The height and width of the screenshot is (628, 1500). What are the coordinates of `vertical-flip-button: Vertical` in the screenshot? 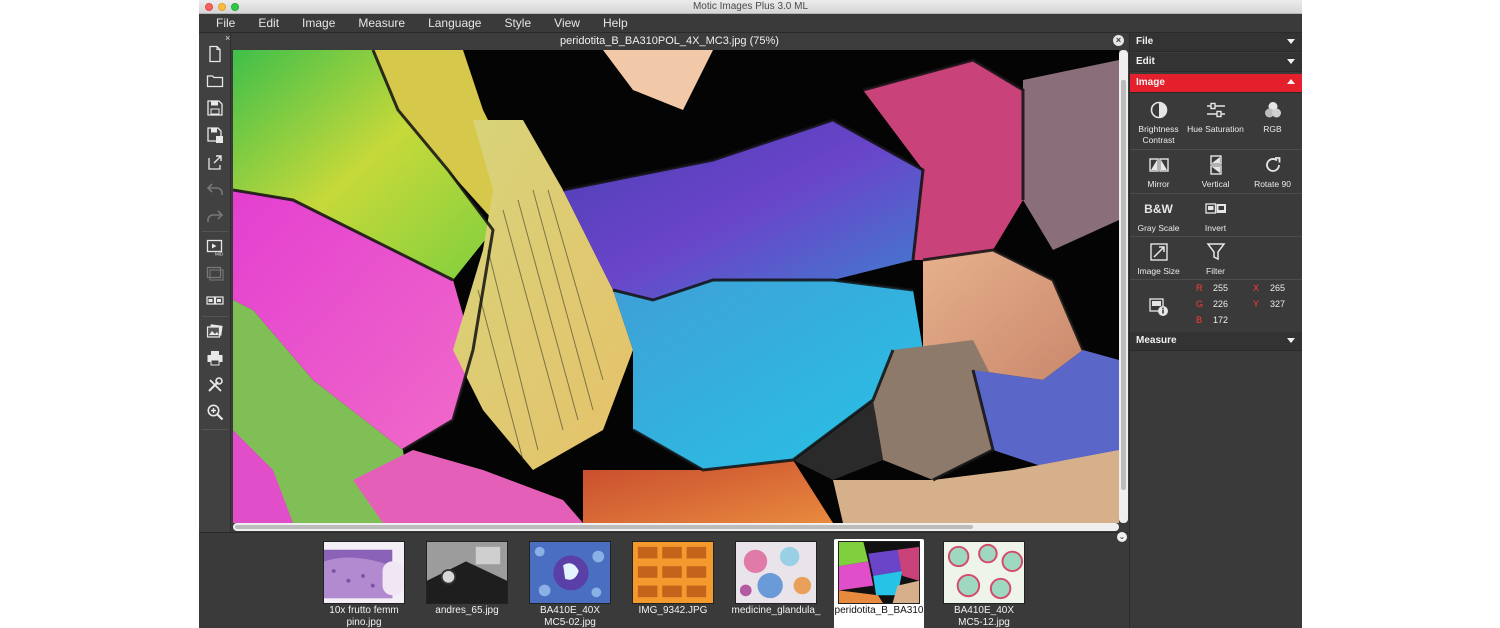 It's located at (1215, 172).